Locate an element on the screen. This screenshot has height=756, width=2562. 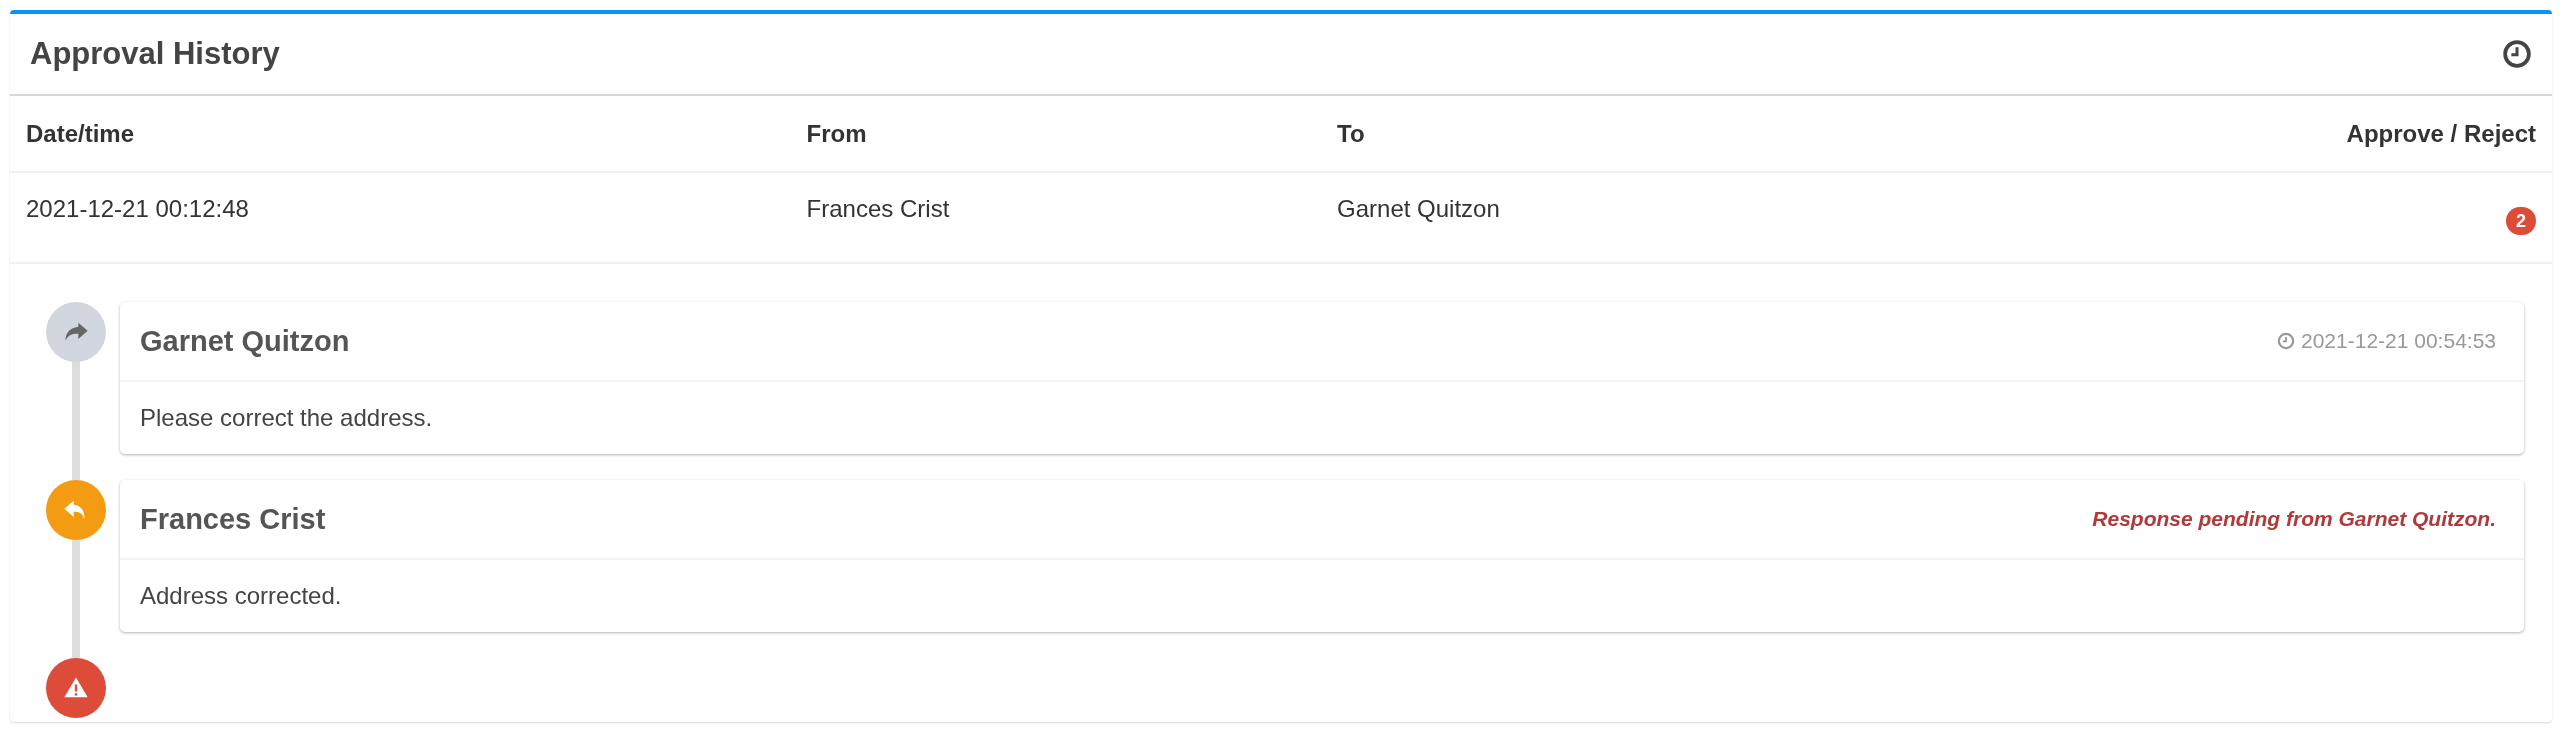
table-cell: Frances Crist is located at coordinates (878, 209).